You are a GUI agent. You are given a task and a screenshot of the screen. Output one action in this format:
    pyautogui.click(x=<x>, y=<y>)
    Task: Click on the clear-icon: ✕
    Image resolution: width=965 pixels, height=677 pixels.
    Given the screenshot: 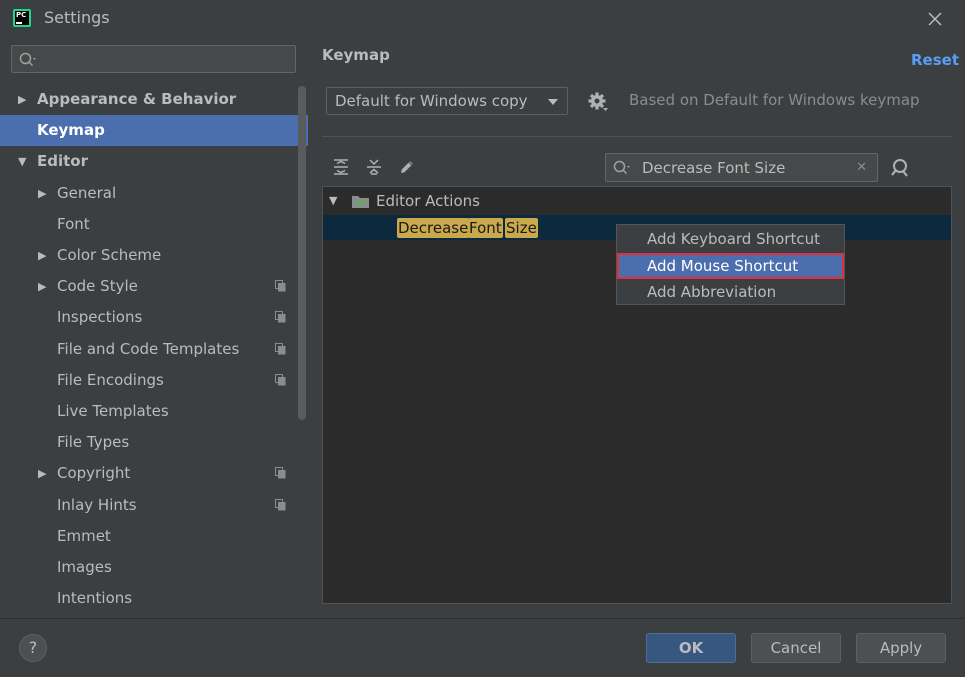 What is the action you would take?
    pyautogui.click(x=861, y=167)
    